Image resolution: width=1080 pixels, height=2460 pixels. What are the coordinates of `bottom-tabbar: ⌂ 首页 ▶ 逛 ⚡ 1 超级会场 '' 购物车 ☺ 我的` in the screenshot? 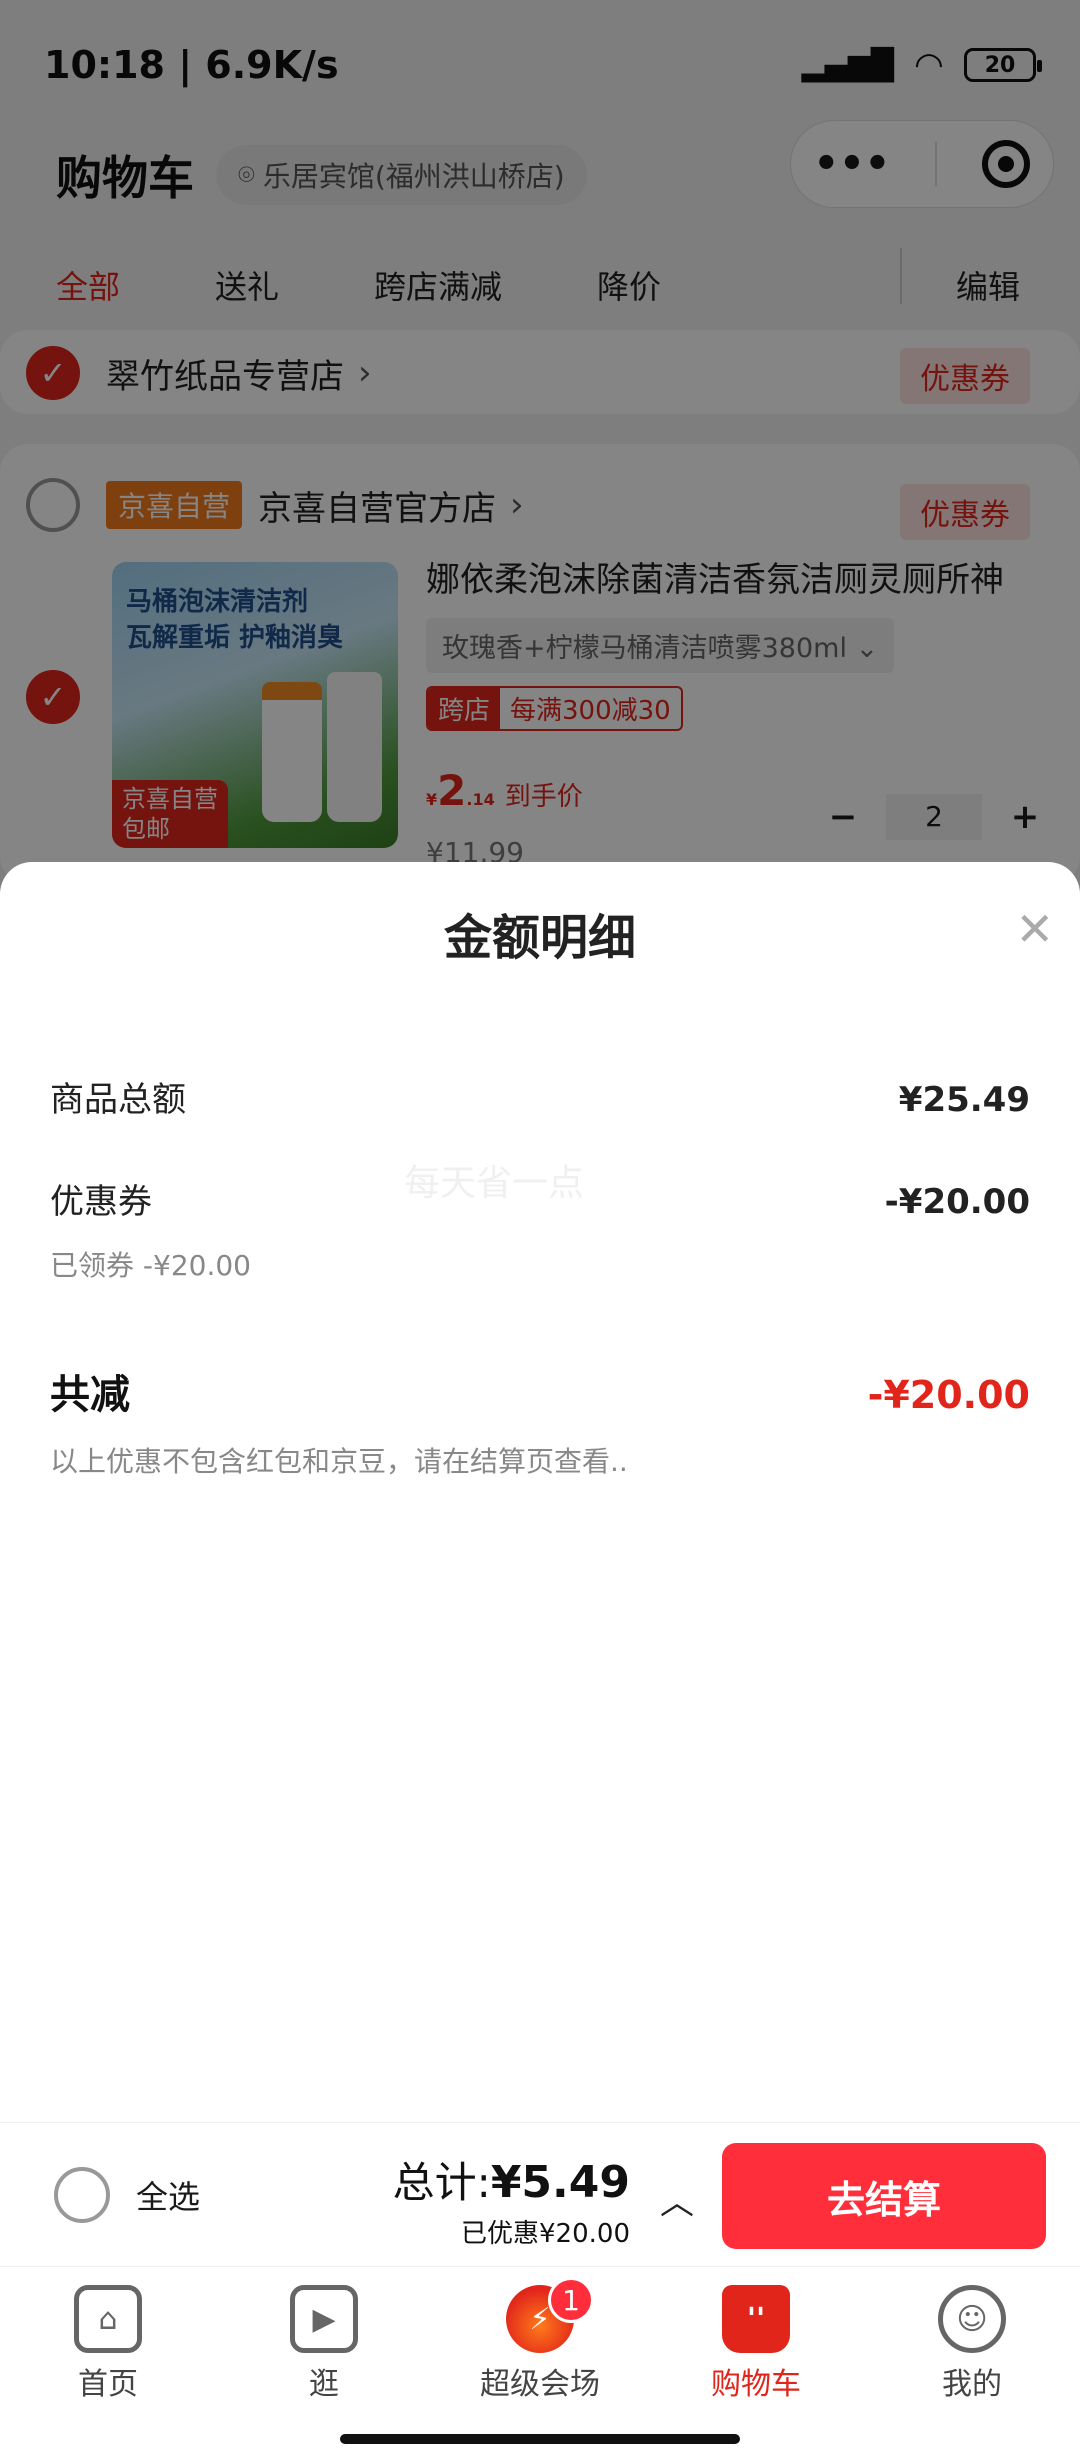 It's located at (540, 2363).